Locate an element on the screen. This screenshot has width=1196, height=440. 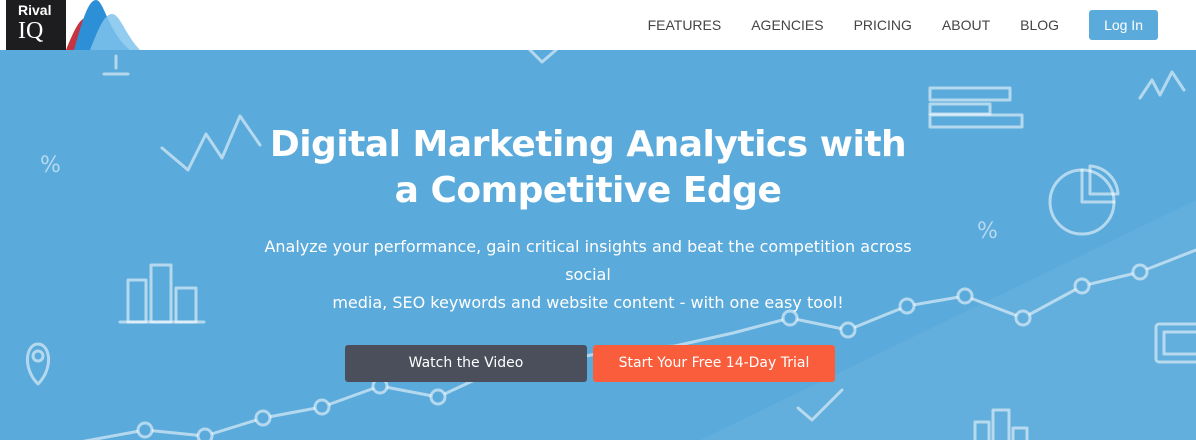
watch-video-button: Watch the Video is located at coordinates (466, 363).